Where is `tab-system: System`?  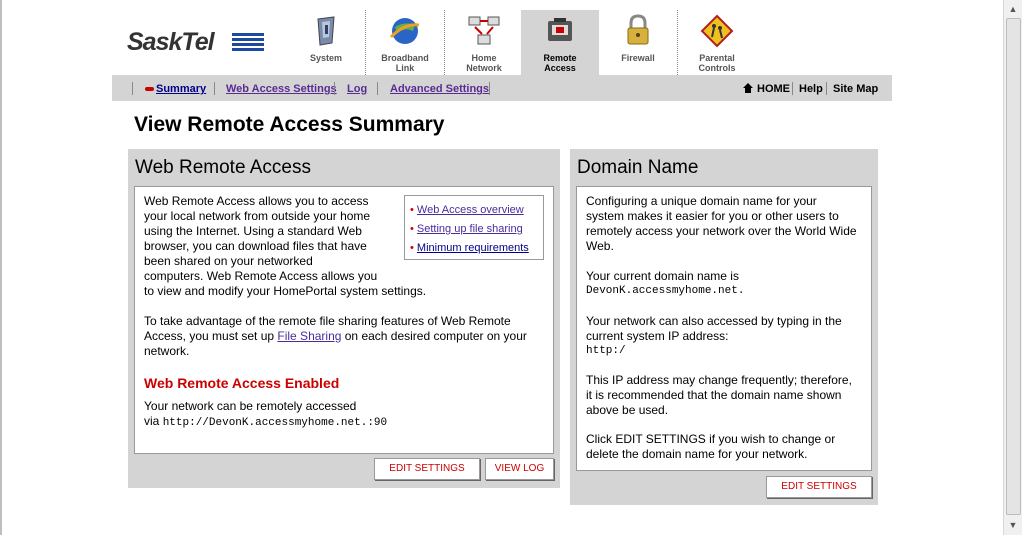
tab-system: System is located at coordinates (326, 42).